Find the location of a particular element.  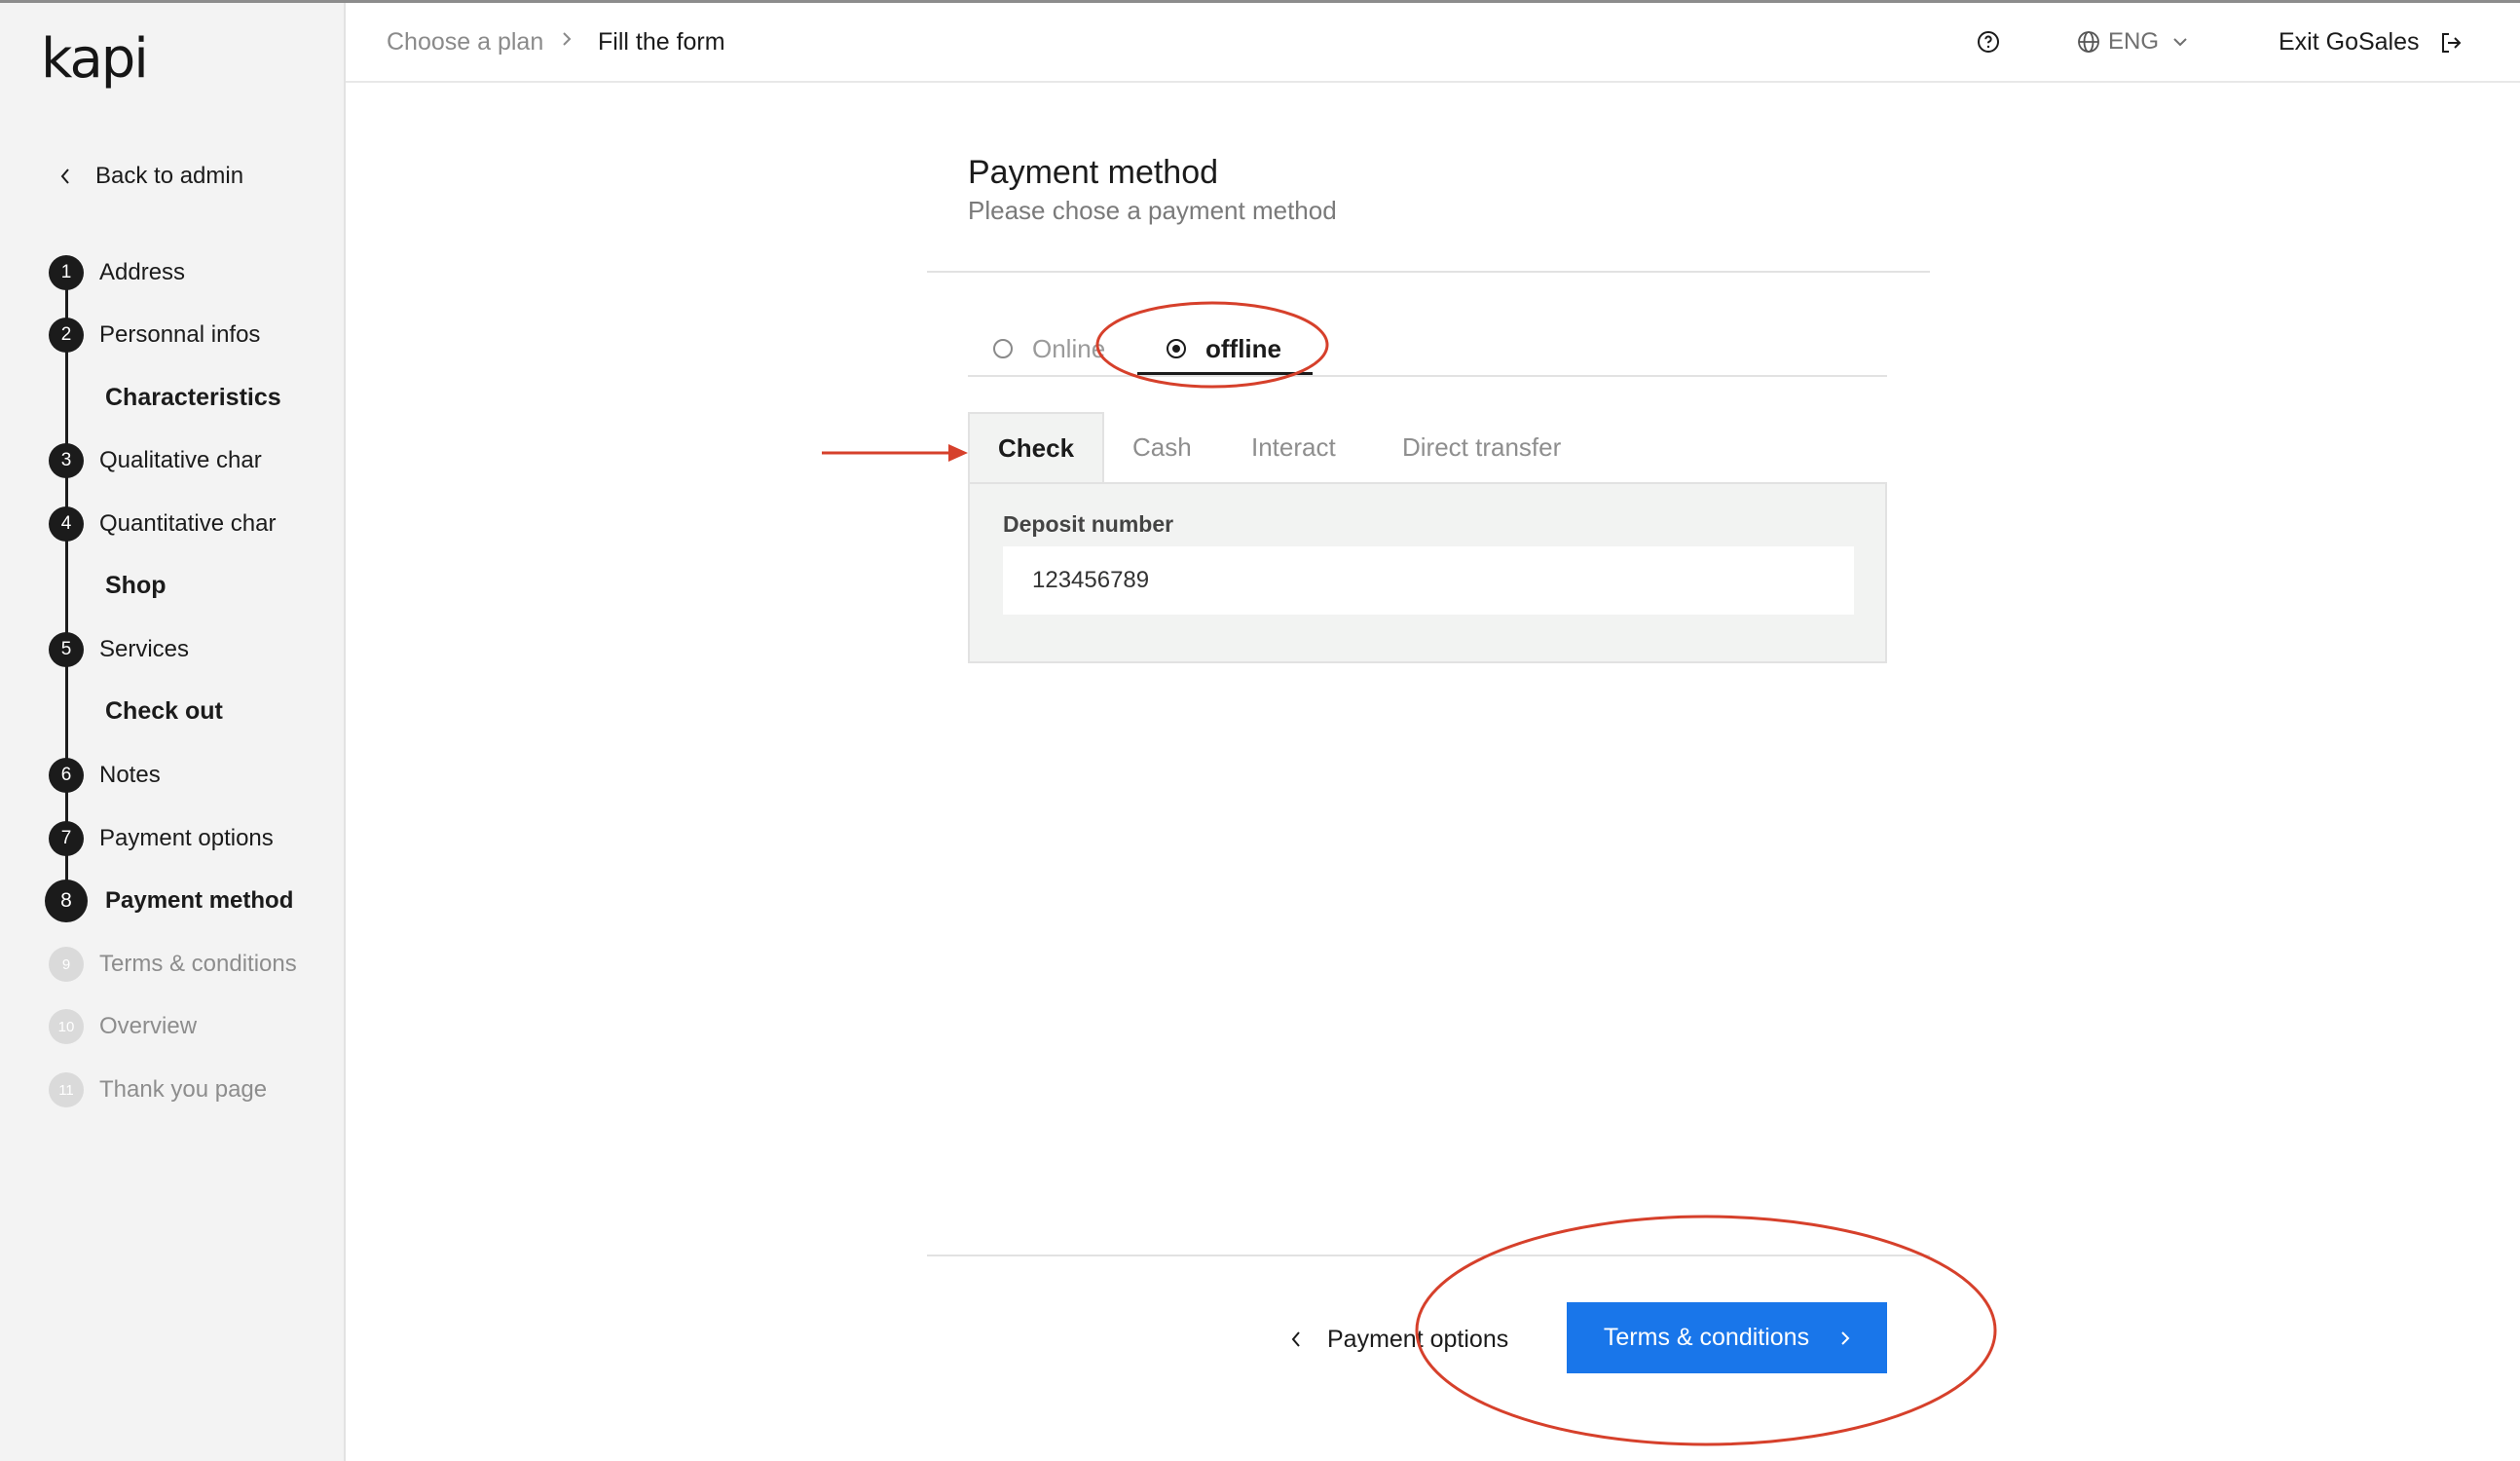

step-label: Qualitative char is located at coordinates (180, 460).